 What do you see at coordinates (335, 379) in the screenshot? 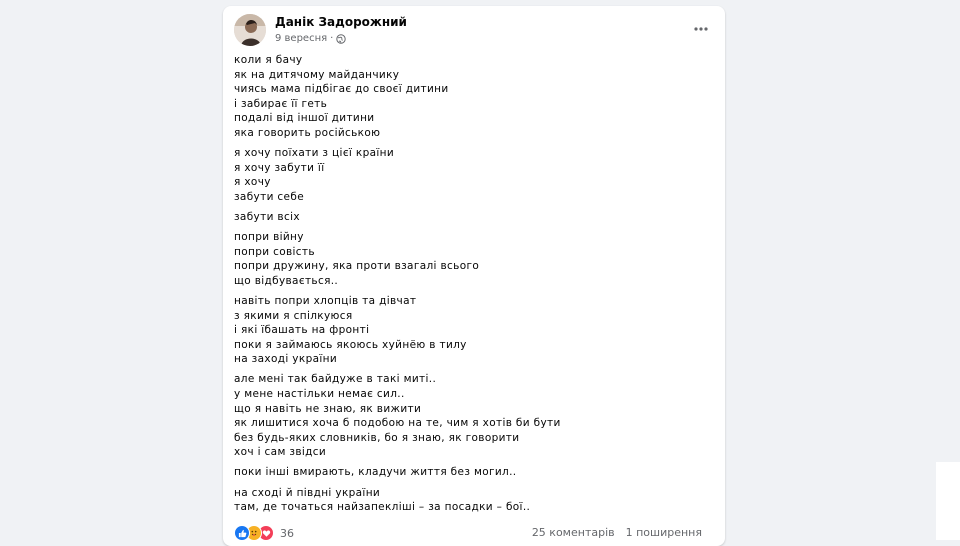
I see `post-text-line: але мені так байдуже в такі миті..` at bounding box center [335, 379].